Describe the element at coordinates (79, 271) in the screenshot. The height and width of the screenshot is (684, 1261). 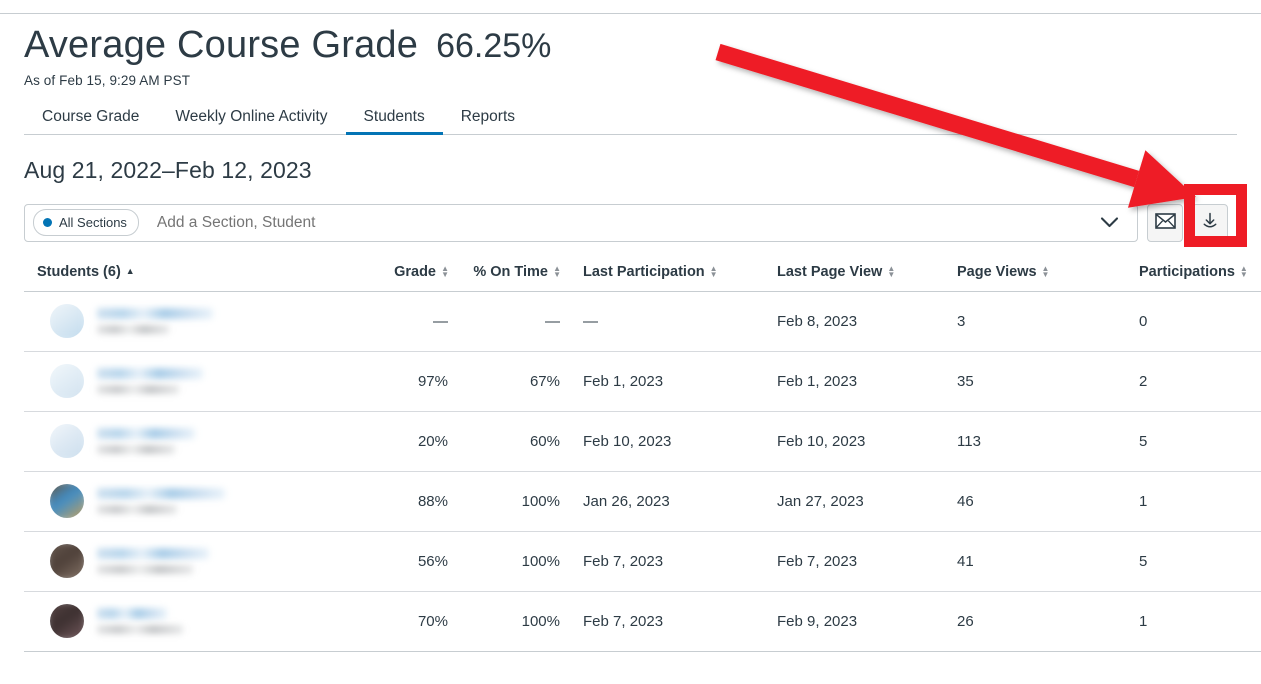
I see `column-header-students-label: Students (6)` at that location.